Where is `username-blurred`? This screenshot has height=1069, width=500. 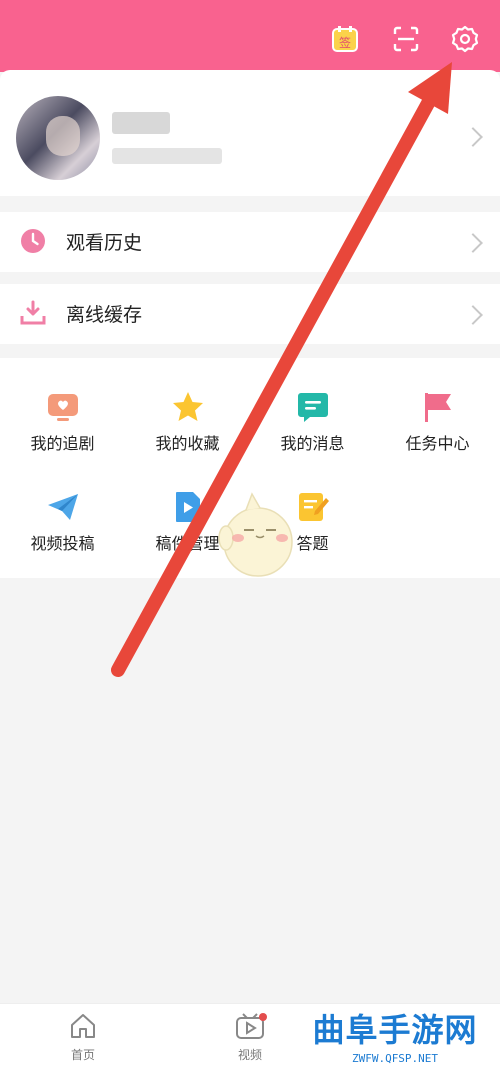
username-blurred is located at coordinates (141, 123).